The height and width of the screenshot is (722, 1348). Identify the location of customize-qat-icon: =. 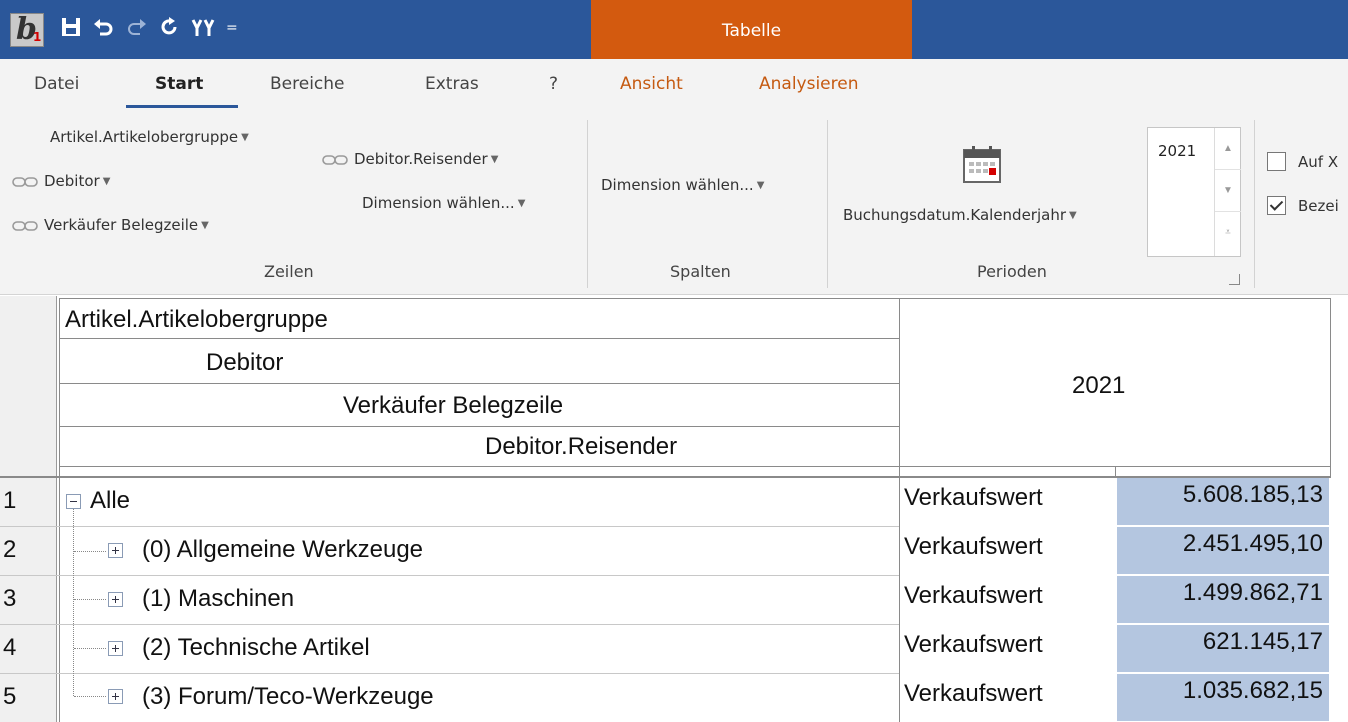
(232, 28).